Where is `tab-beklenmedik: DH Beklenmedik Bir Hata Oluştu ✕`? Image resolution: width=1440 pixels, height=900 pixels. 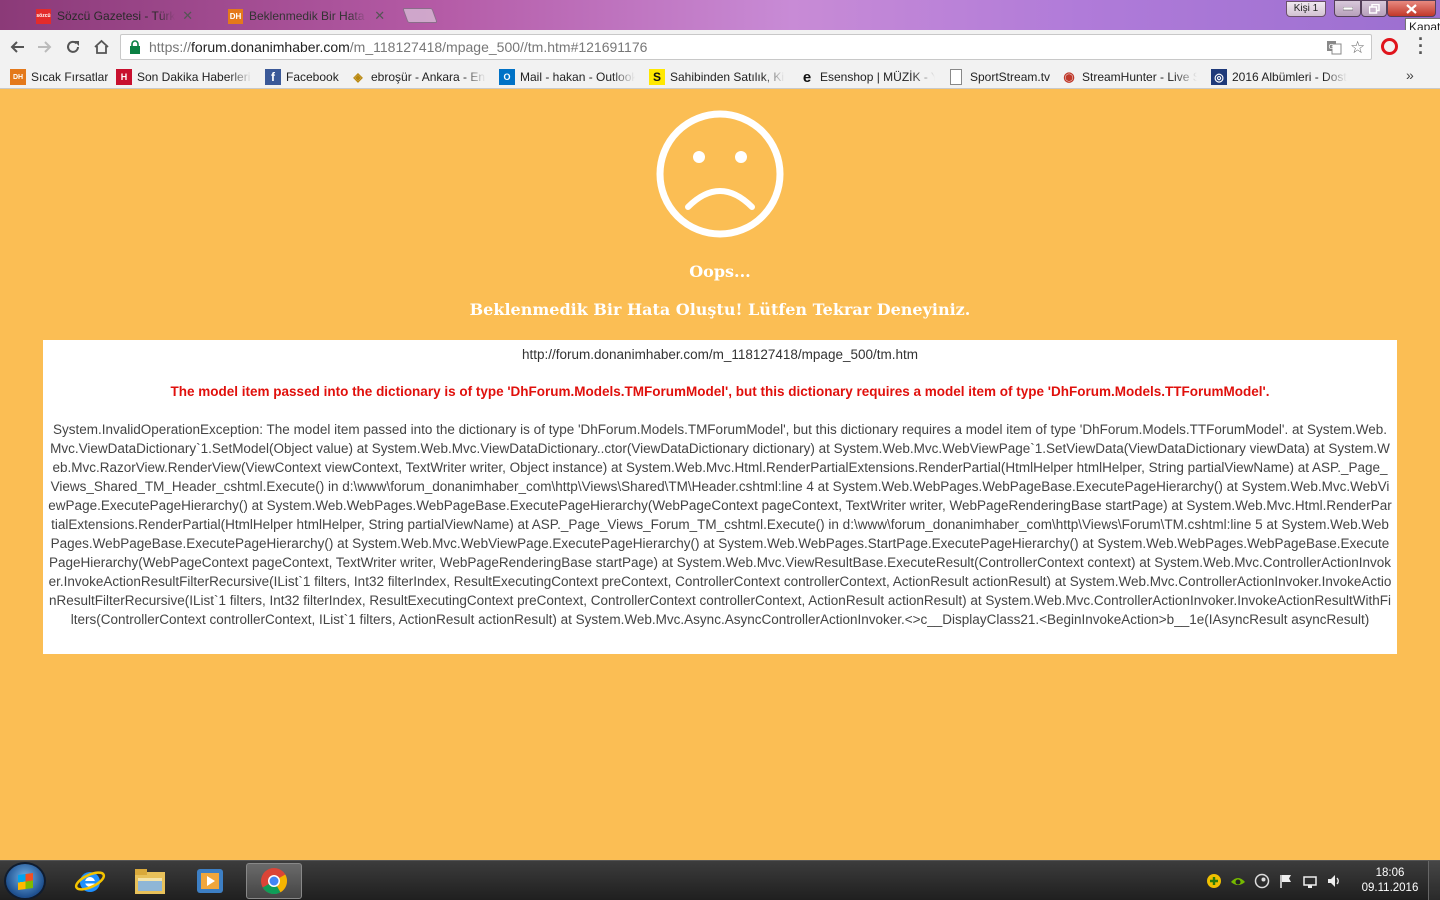 tab-beklenmedik: DH Beklenmedik Bir Hata Oluştu ✕ is located at coordinates (301, 16).